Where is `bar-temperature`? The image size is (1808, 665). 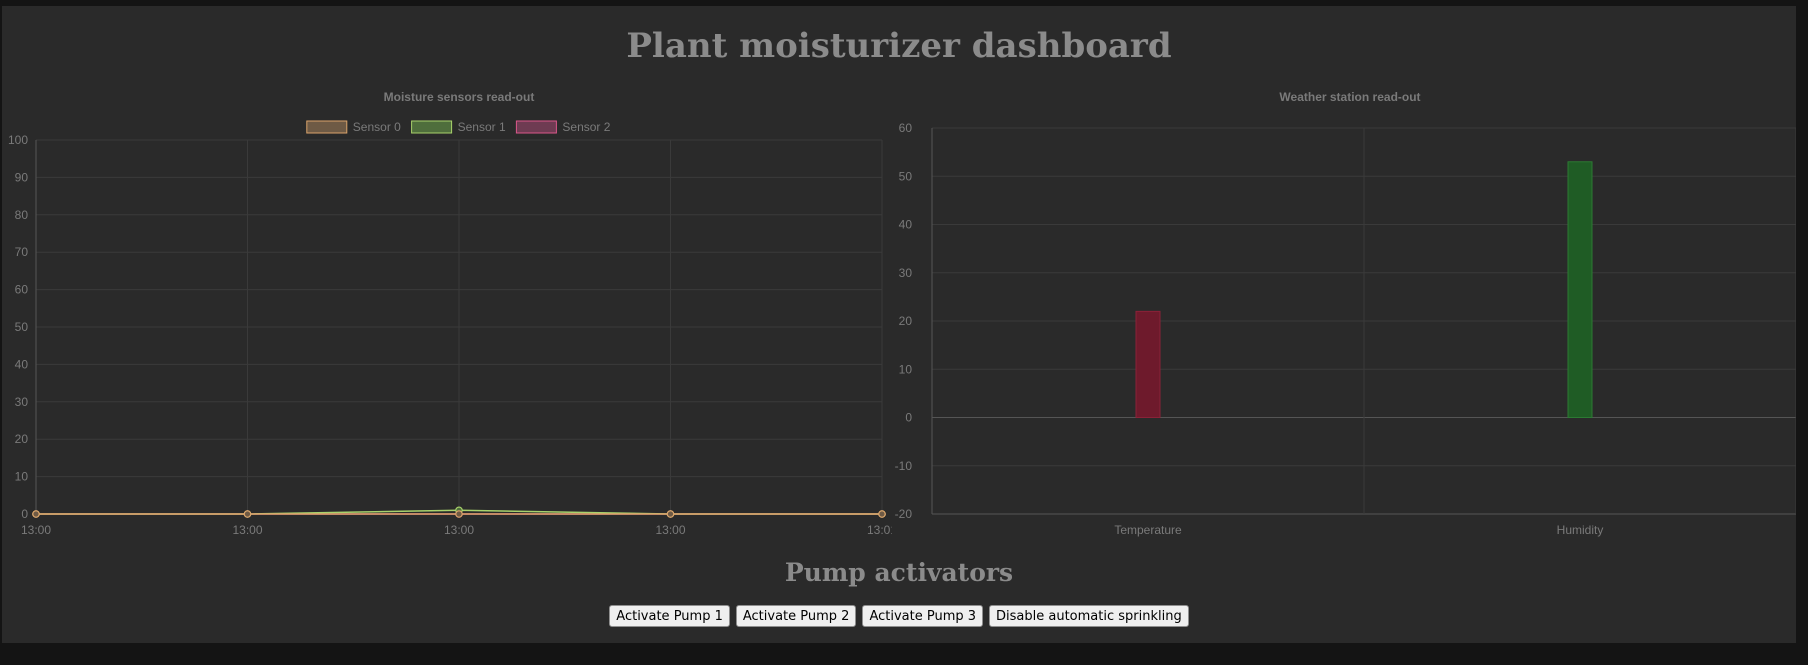 bar-temperature is located at coordinates (1148, 364).